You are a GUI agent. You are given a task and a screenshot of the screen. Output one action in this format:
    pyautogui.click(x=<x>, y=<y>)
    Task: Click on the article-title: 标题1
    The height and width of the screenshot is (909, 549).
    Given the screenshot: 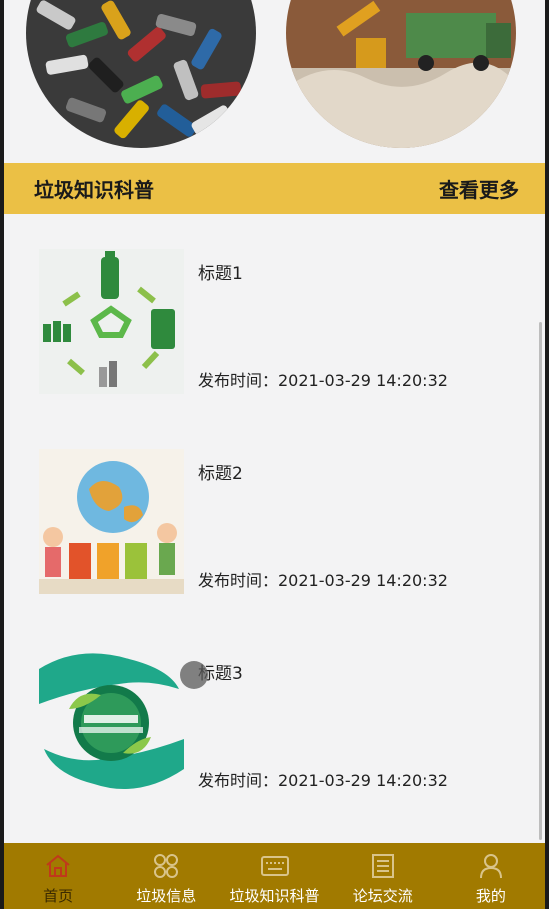 What is the action you would take?
    pyautogui.click(x=220, y=274)
    